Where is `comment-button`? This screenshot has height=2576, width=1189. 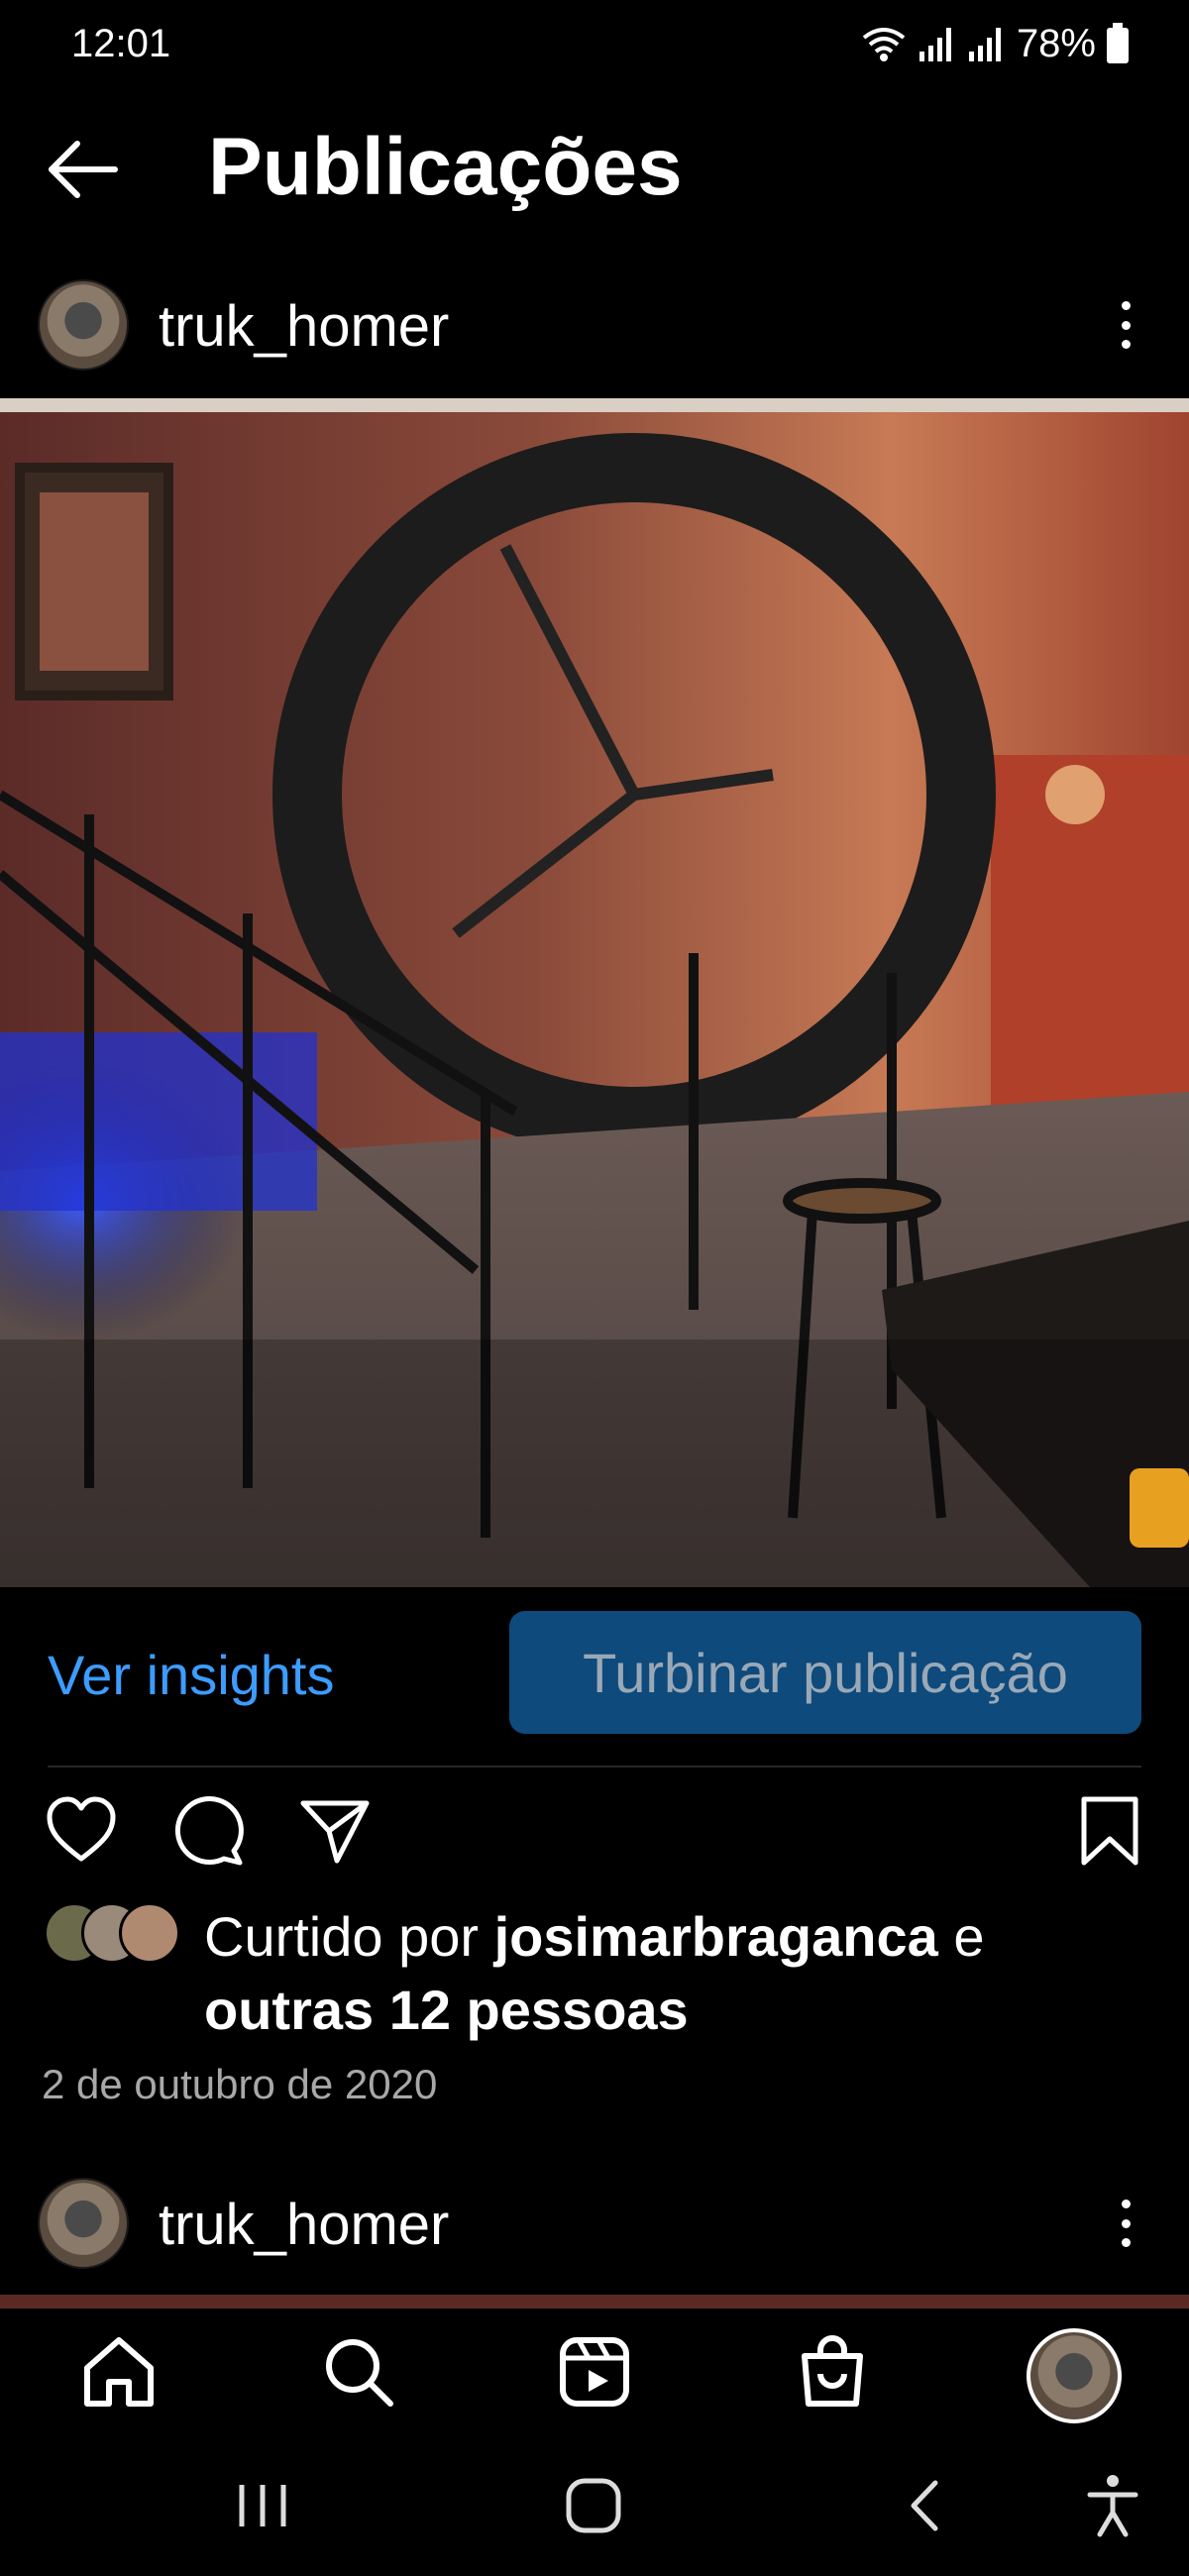 comment-button is located at coordinates (208, 1831).